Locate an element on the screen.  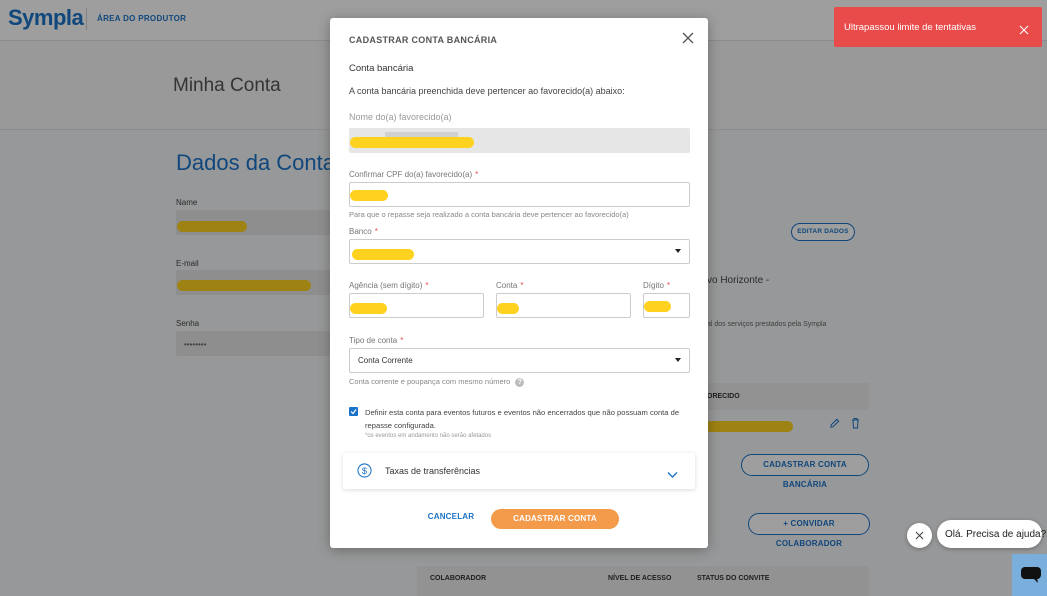
cancel-button: CANCELAR is located at coordinates (451, 519).